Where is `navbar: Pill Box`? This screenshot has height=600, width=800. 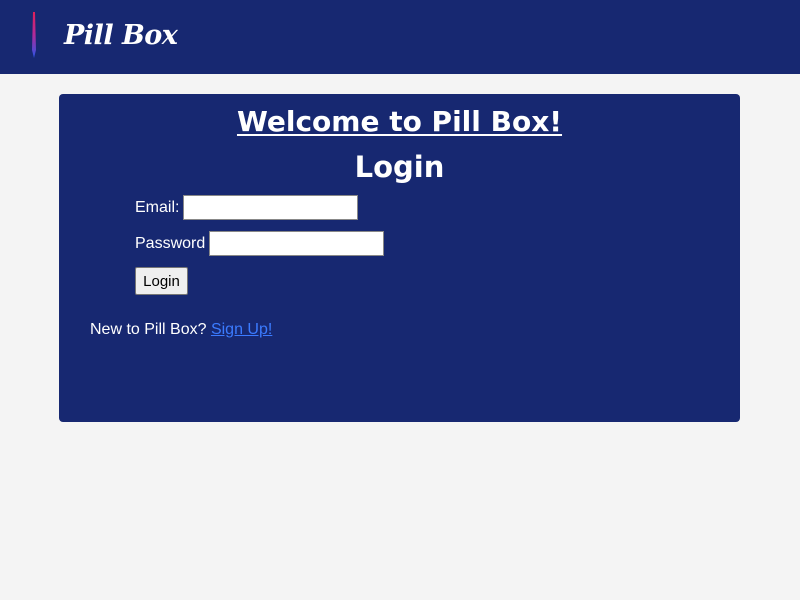
navbar: Pill Box is located at coordinates (400, 37).